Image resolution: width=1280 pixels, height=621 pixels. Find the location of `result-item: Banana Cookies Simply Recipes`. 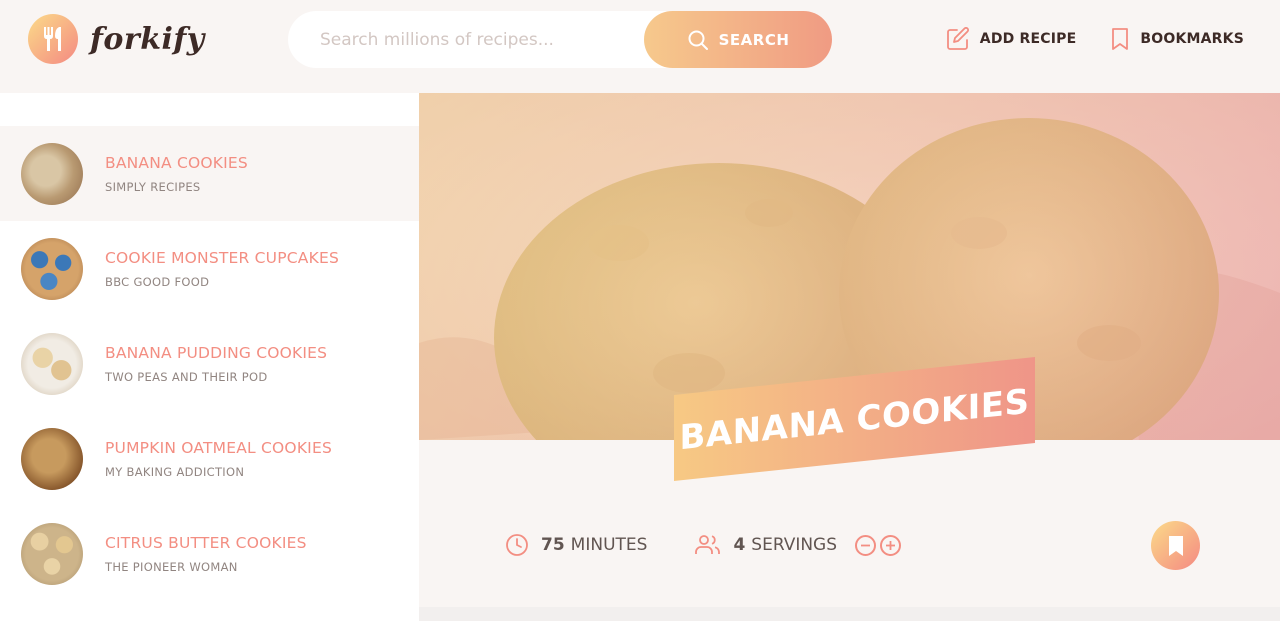

result-item: Banana Cookies Simply Recipes is located at coordinates (209, 173).